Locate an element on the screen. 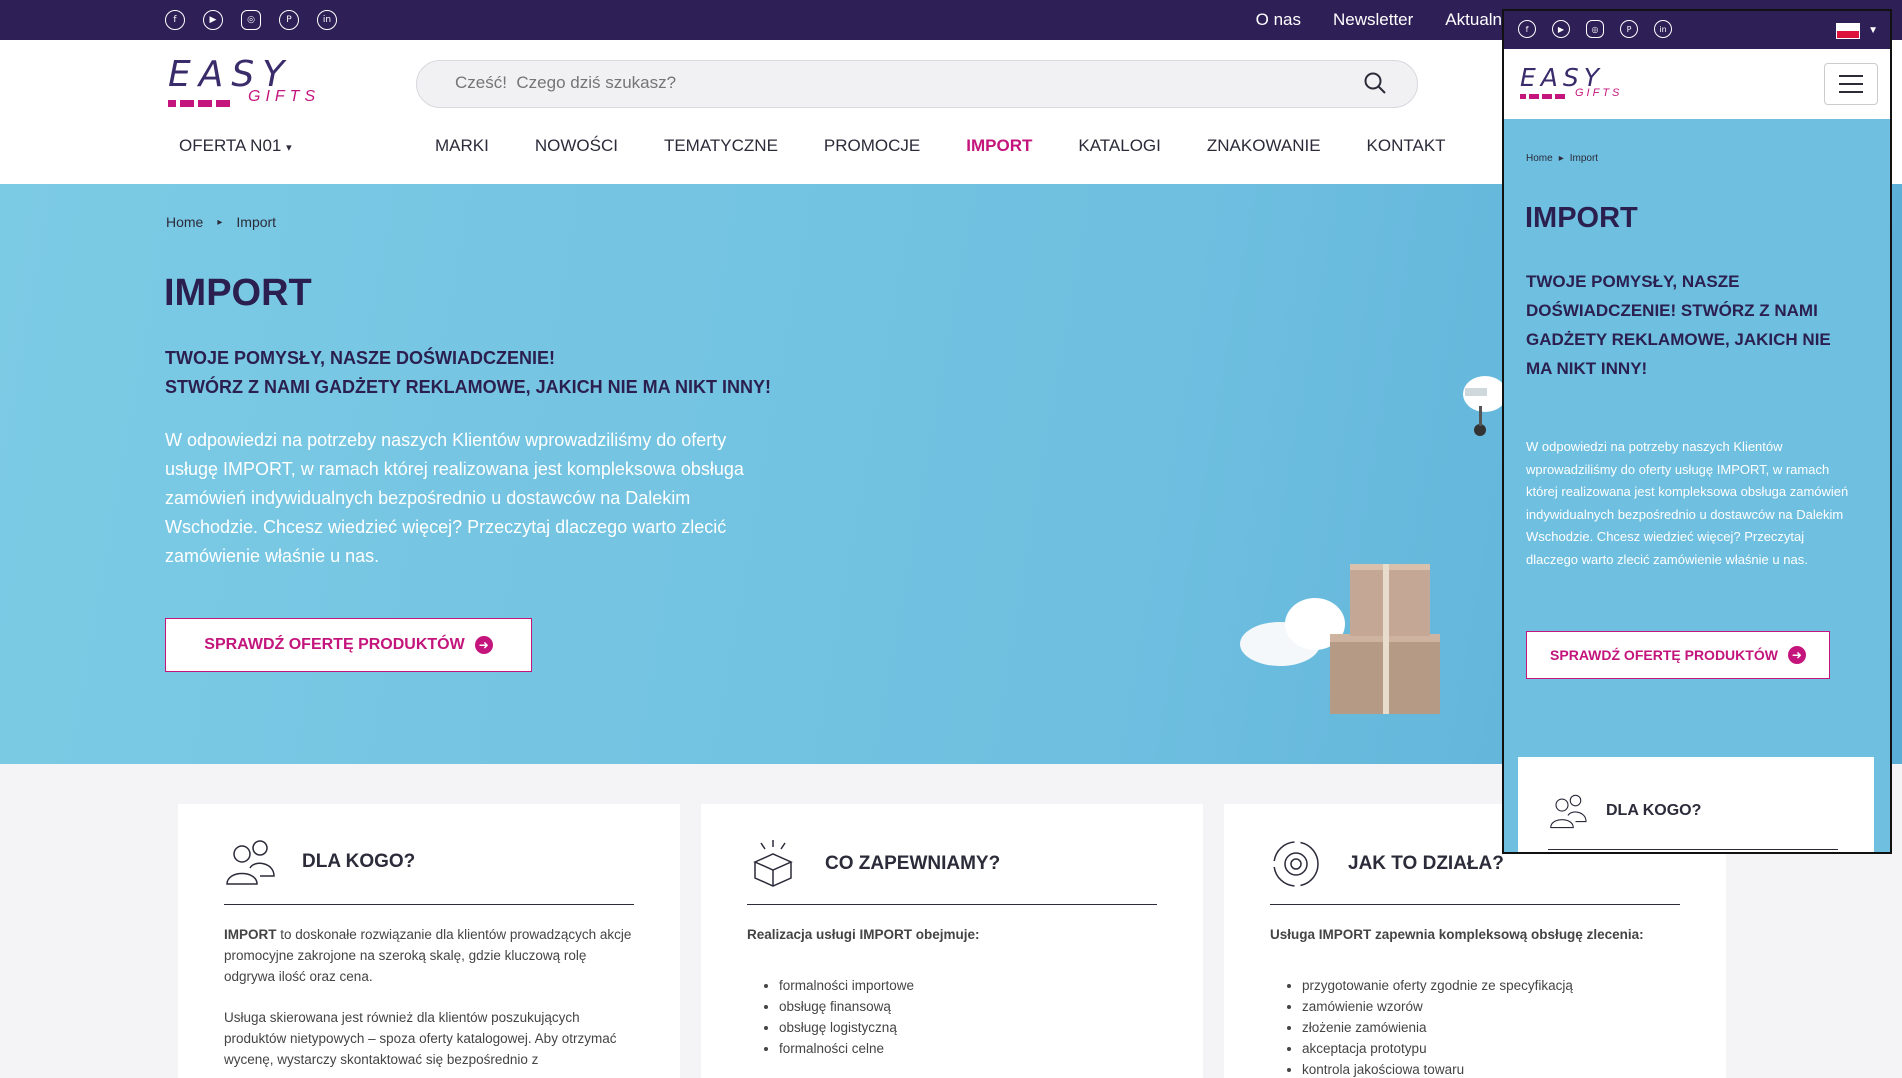  import-keyword: IMPORT is located at coordinates (250, 934).